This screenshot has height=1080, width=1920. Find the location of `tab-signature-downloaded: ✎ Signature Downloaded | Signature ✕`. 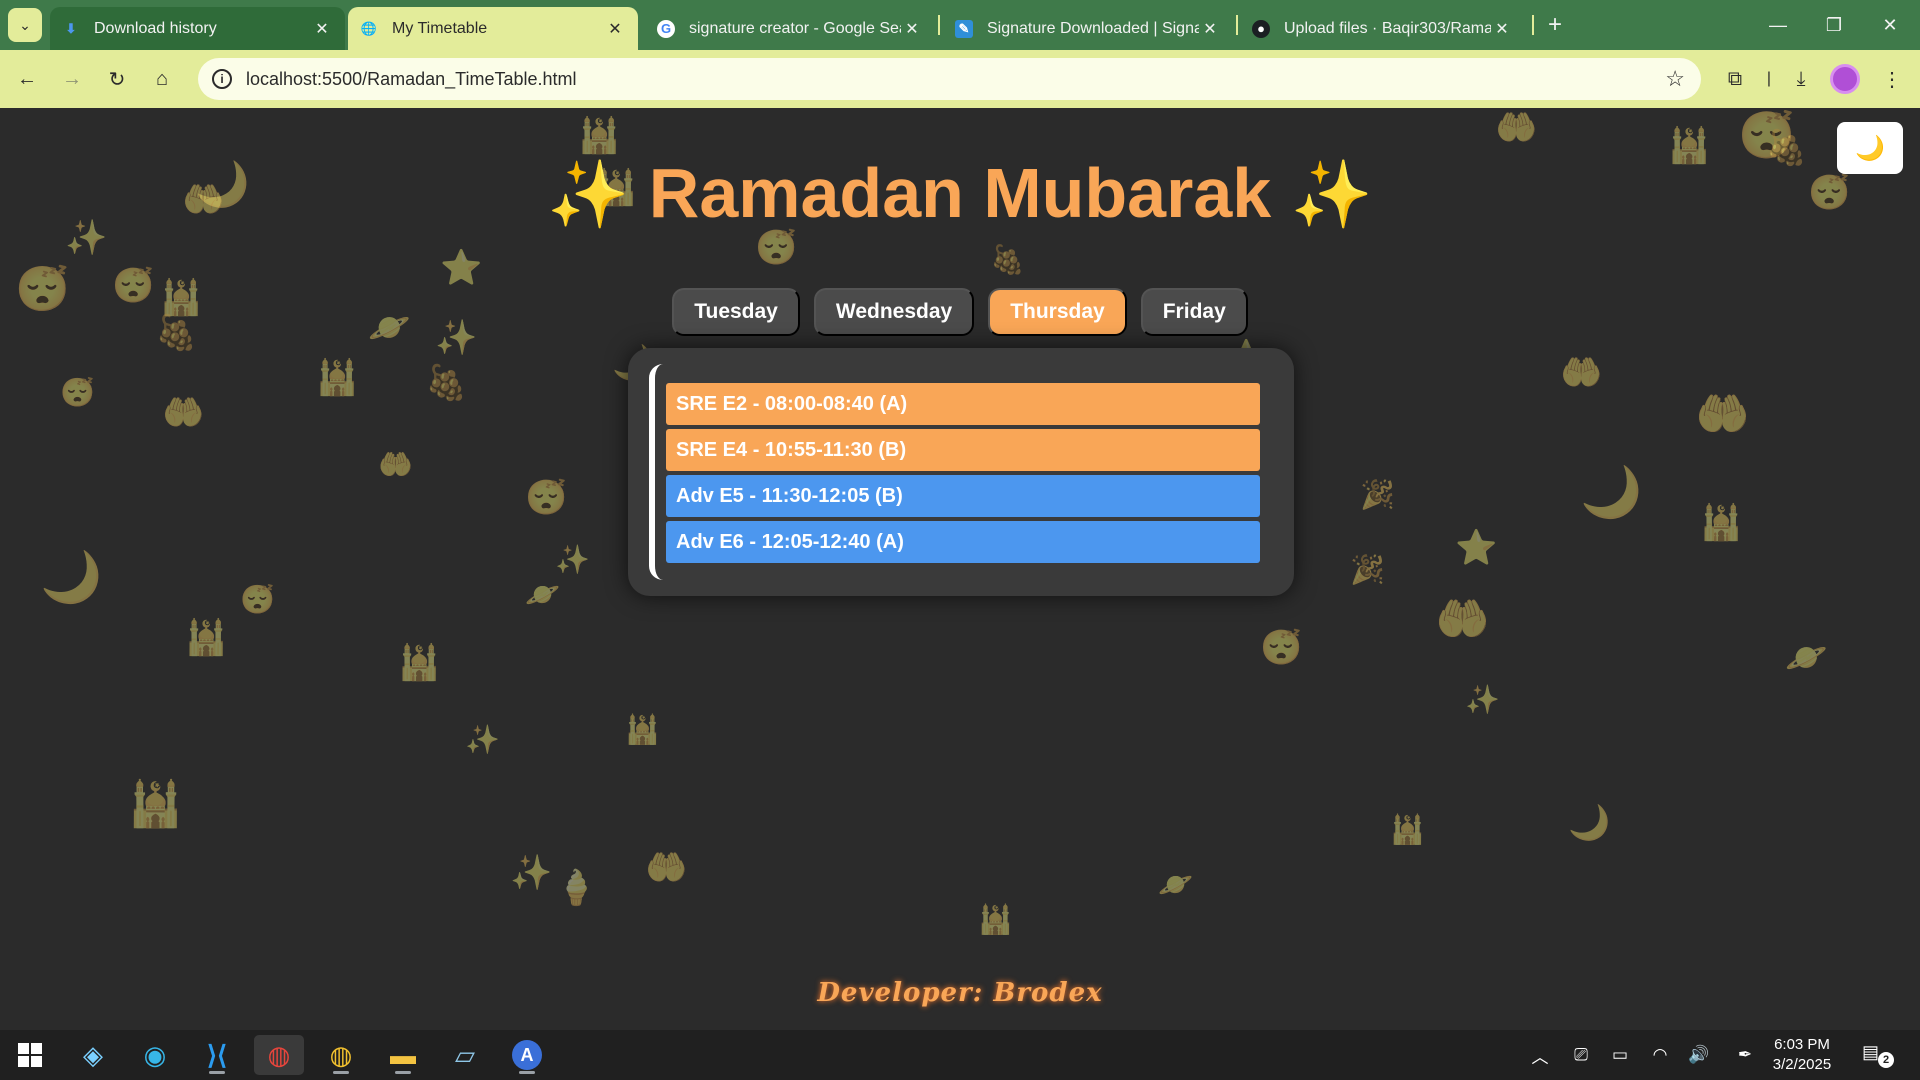

tab-signature-downloaded: ✎ Signature Downloaded | Signature ✕ is located at coordinates (1088, 28).